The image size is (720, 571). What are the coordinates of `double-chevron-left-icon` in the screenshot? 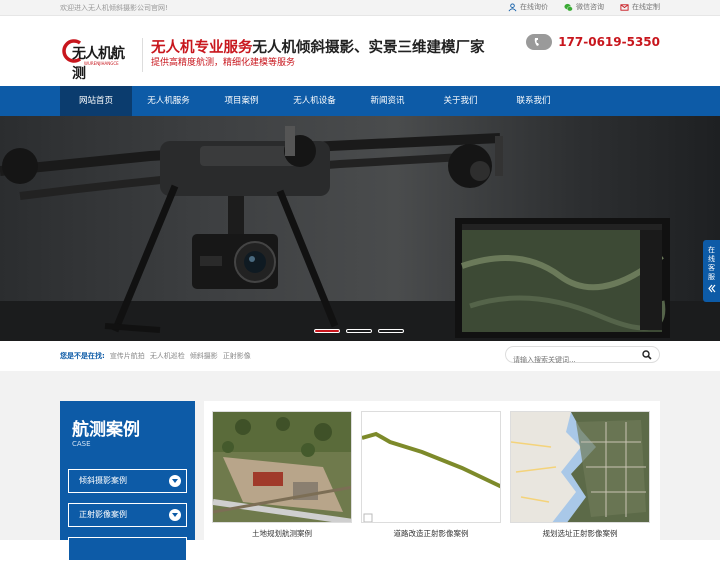 It's located at (712, 288).